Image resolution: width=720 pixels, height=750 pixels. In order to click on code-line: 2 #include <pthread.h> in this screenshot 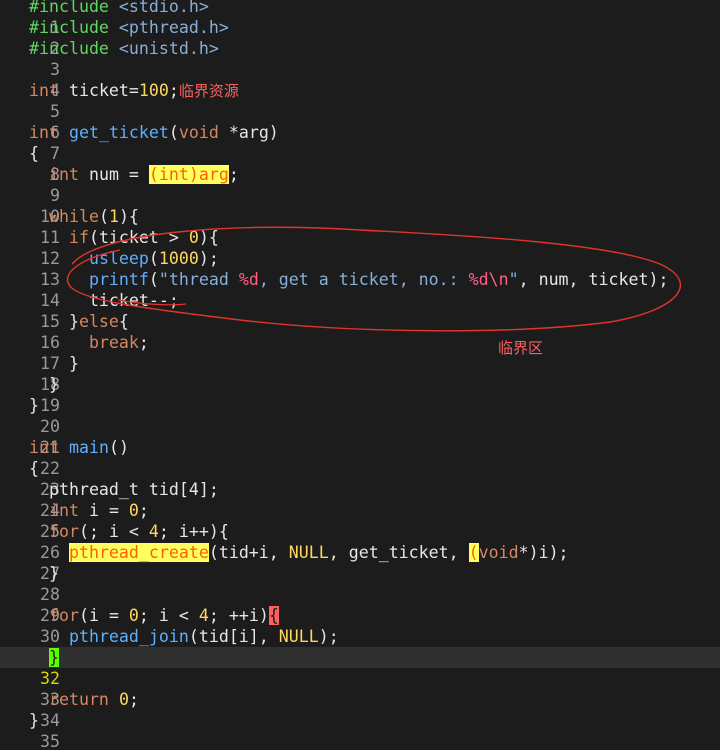, I will do `click(360, 37)`.